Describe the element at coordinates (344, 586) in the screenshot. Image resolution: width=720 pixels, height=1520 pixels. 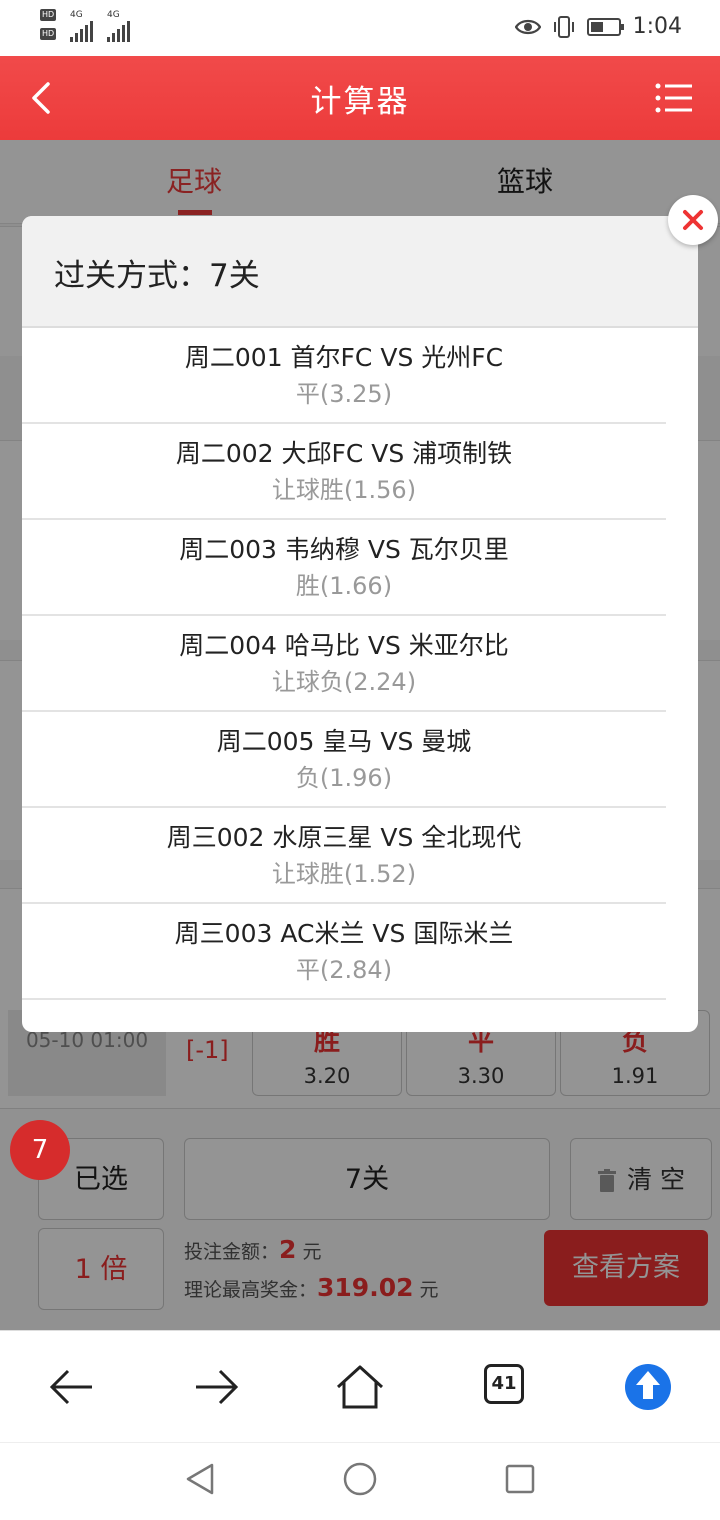
I see `match-pick: 胜(1.66)` at that location.